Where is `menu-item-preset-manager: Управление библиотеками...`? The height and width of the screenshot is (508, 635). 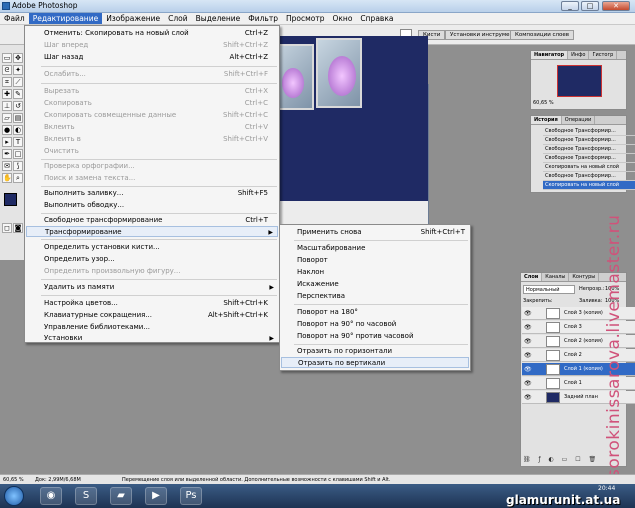 menu-item-preset-manager: Управление библиотеками... is located at coordinates (152, 327).